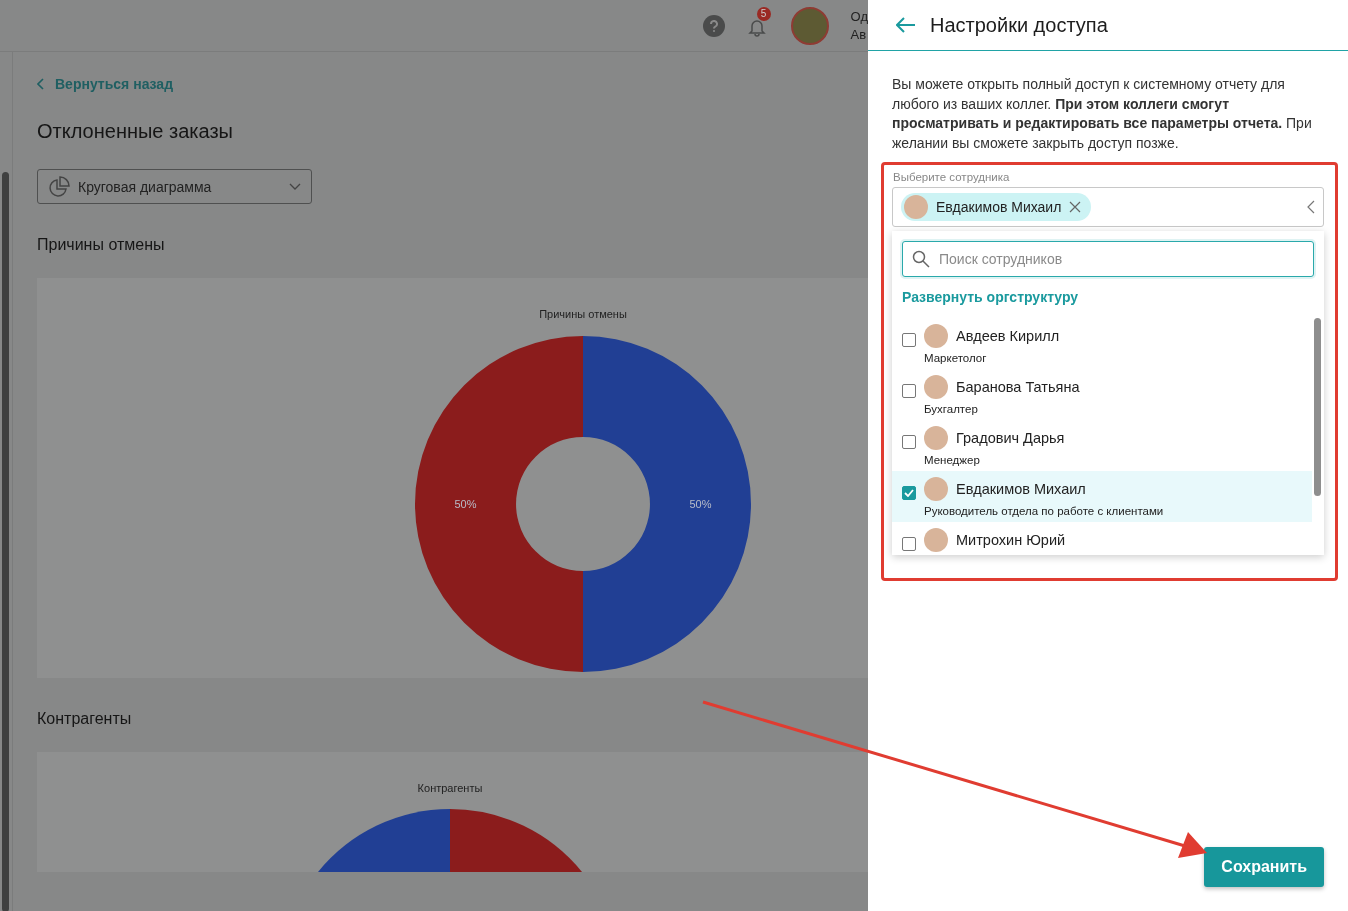  What do you see at coordinates (1011, 540) in the screenshot?
I see `employee-name: Митрохин Юрий` at bounding box center [1011, 540].